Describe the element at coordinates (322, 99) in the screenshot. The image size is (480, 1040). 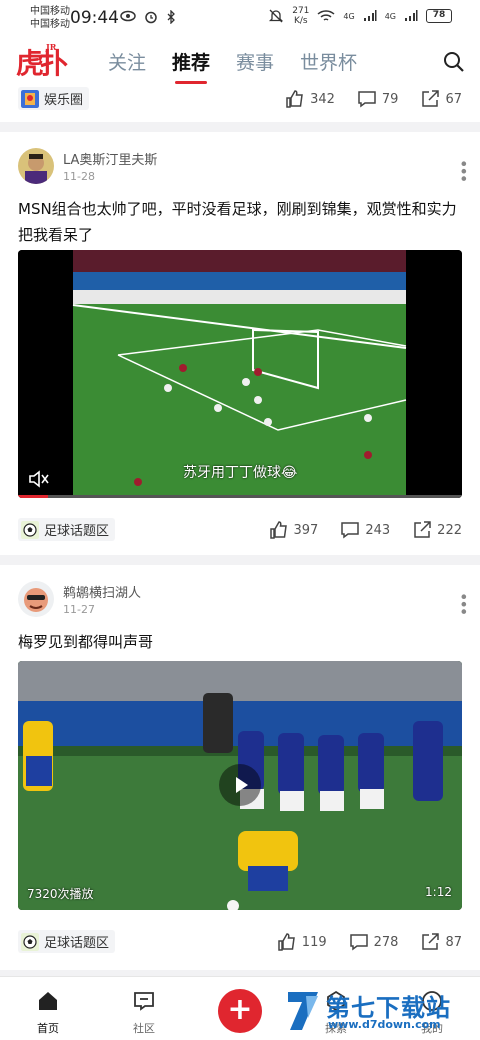
I see `like-count: 342` at that location.